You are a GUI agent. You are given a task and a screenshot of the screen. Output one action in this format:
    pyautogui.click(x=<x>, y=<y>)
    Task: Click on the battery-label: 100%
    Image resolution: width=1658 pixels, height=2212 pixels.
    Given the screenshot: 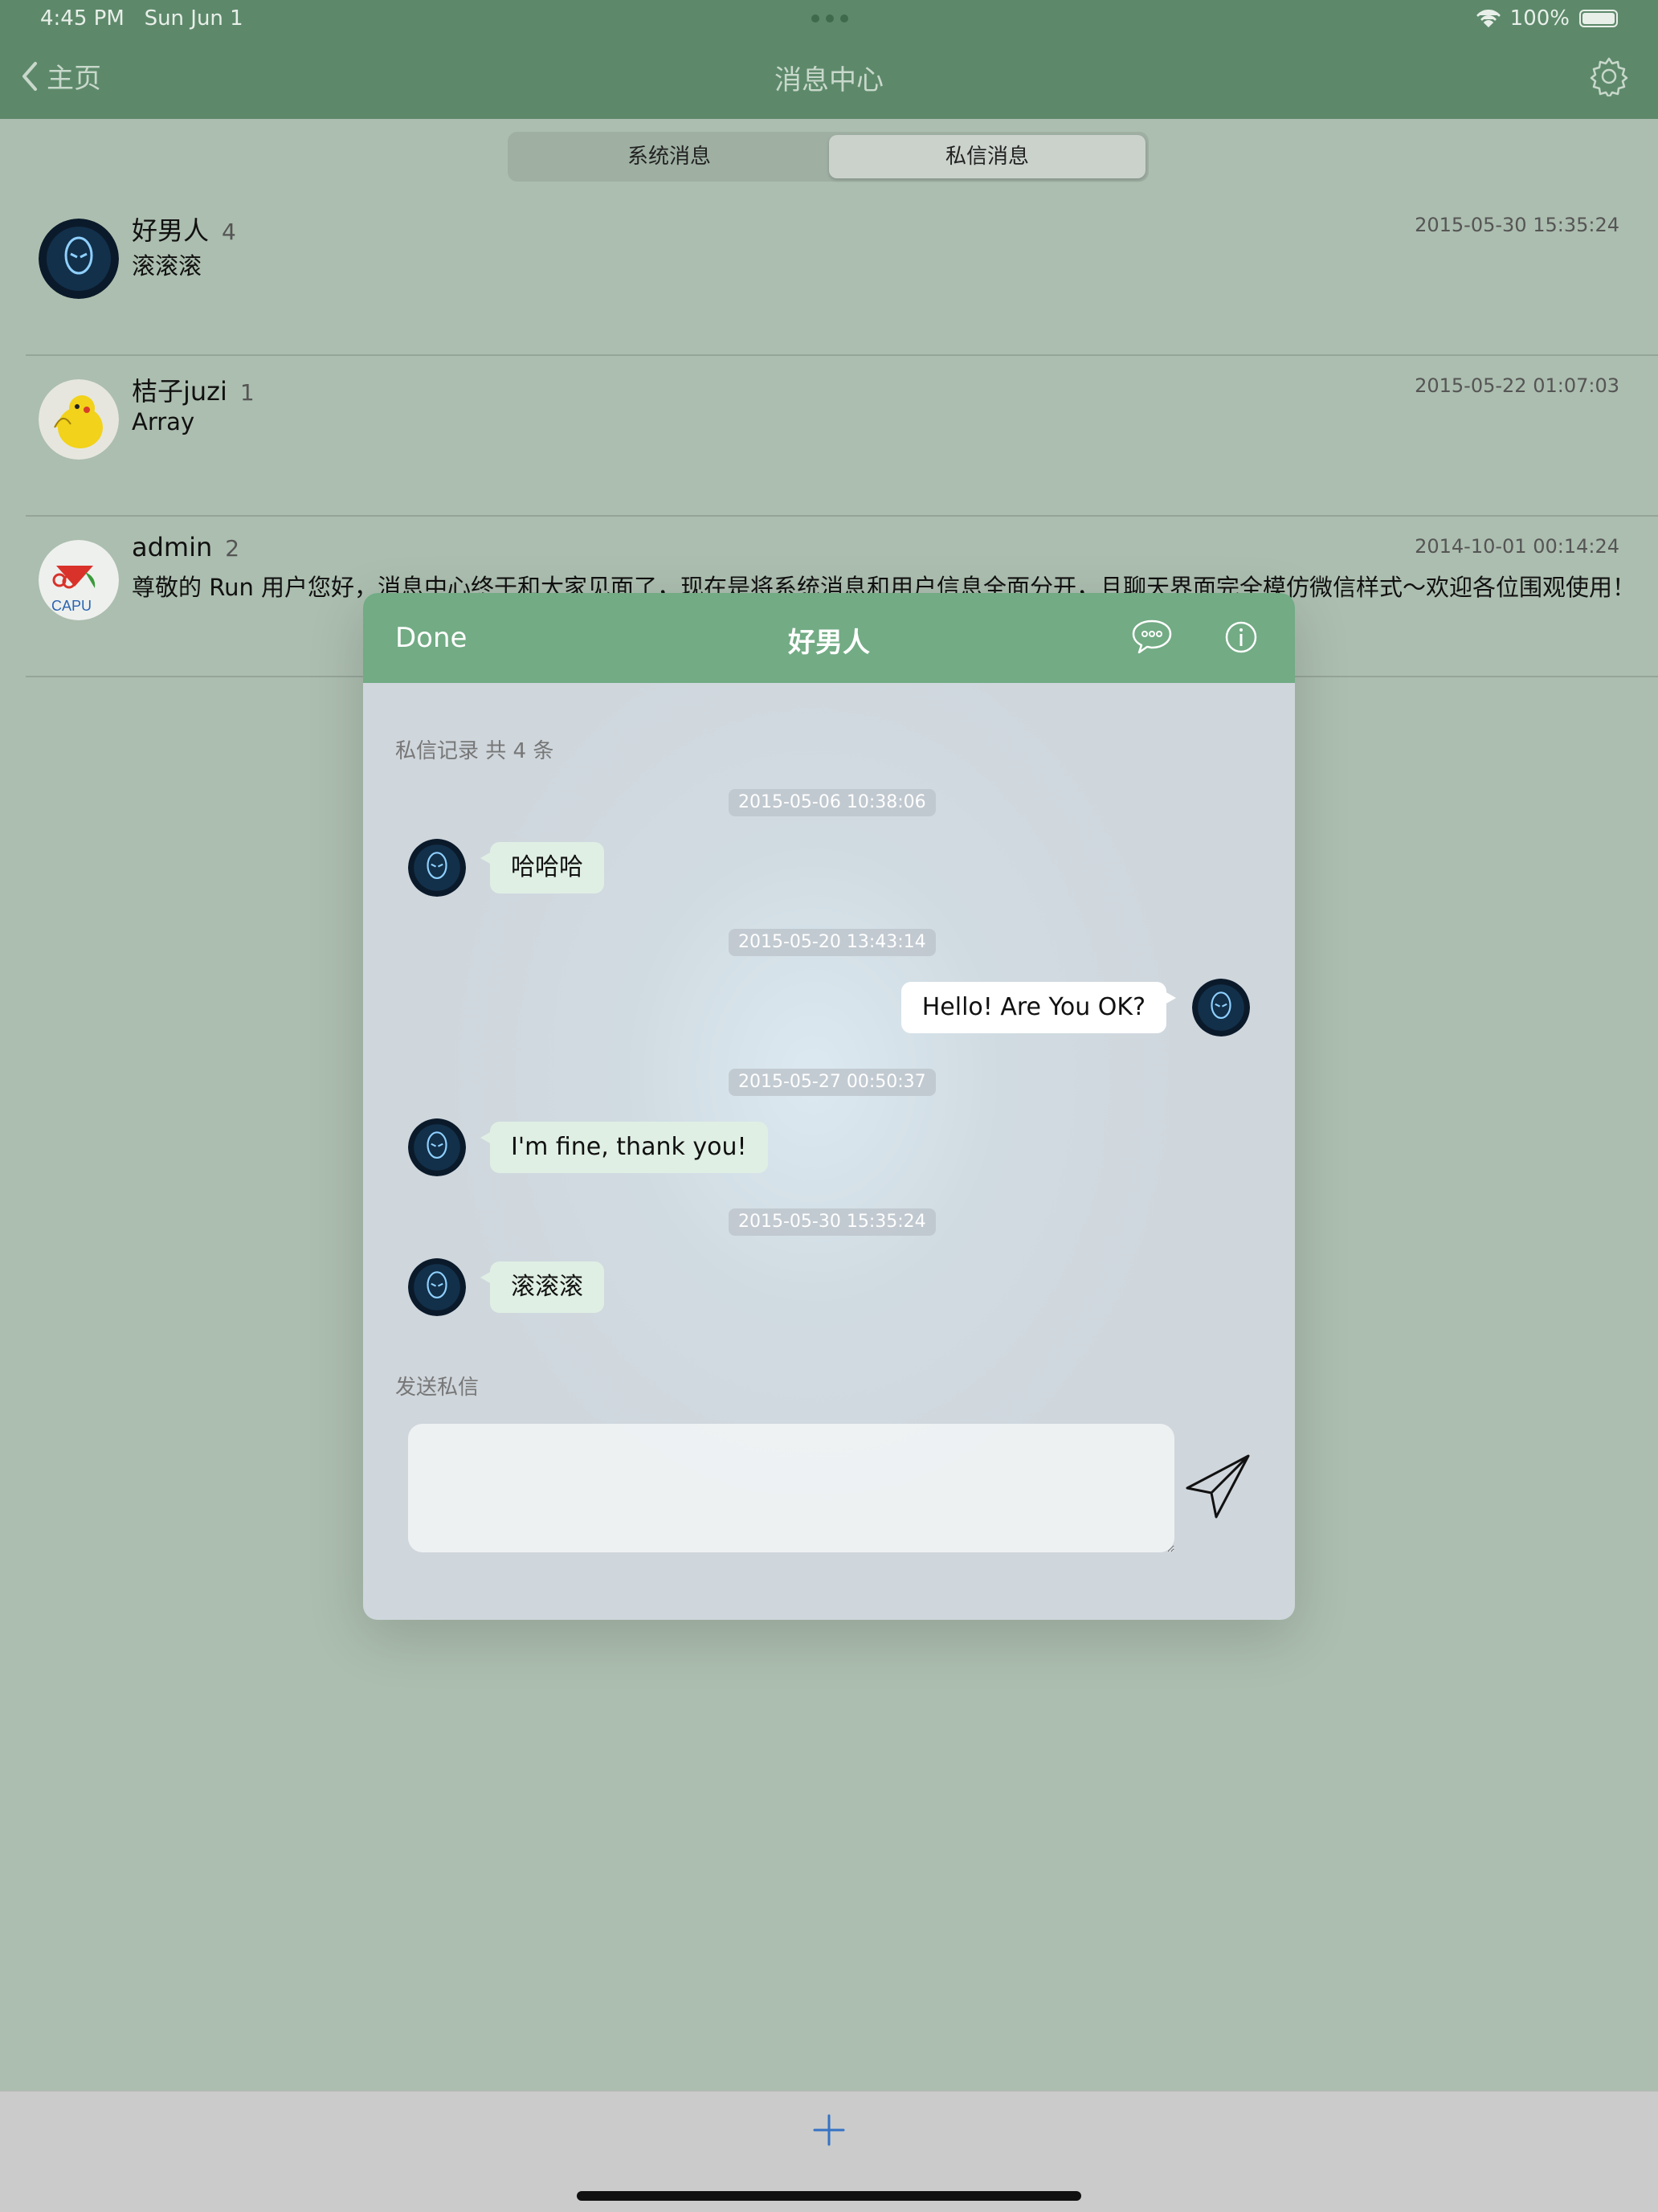 What is the action you would take?
    pyautogui.click(x=1539, y=18)
    